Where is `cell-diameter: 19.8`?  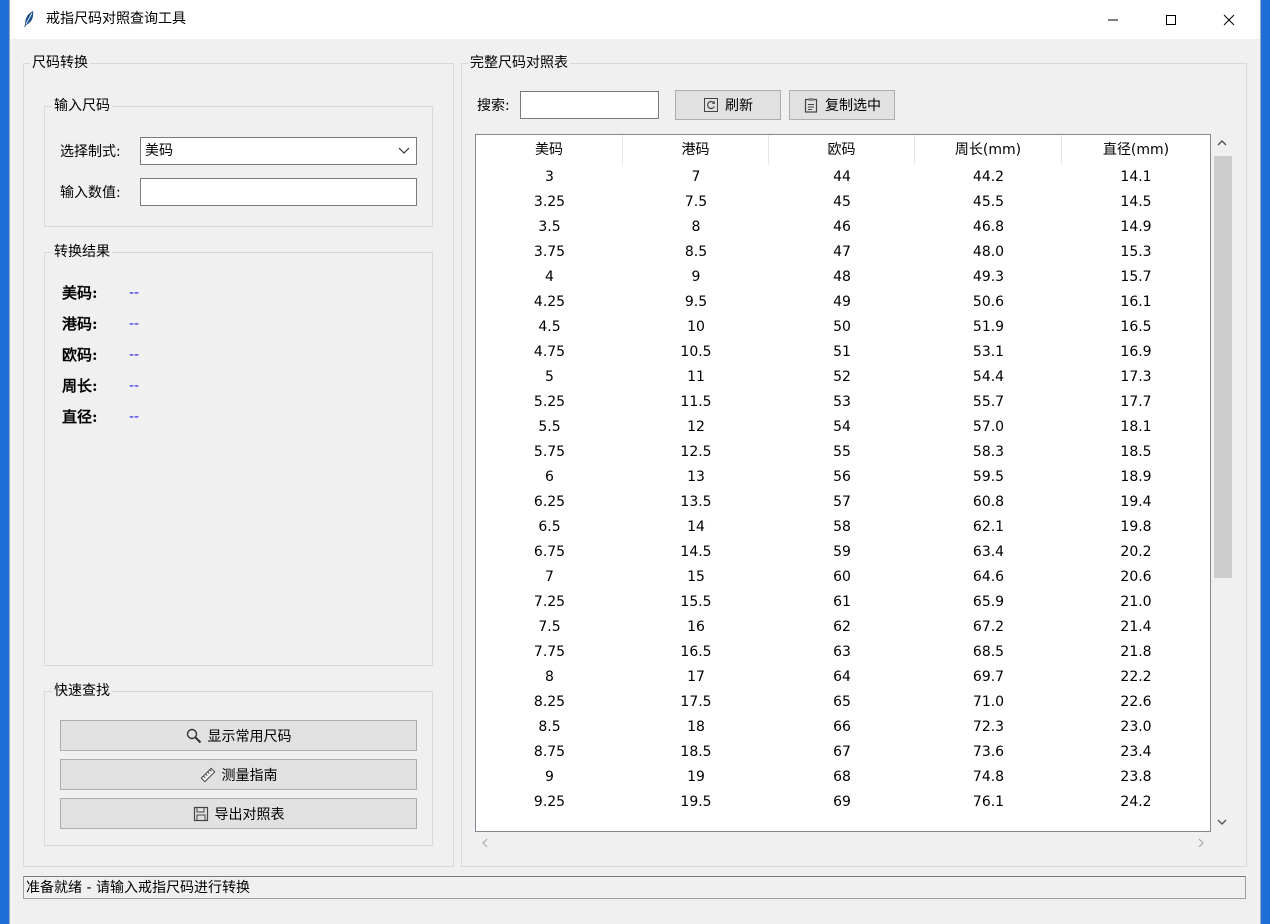
cell-diameter: 19.8 is located at coordinates (1136, 527).